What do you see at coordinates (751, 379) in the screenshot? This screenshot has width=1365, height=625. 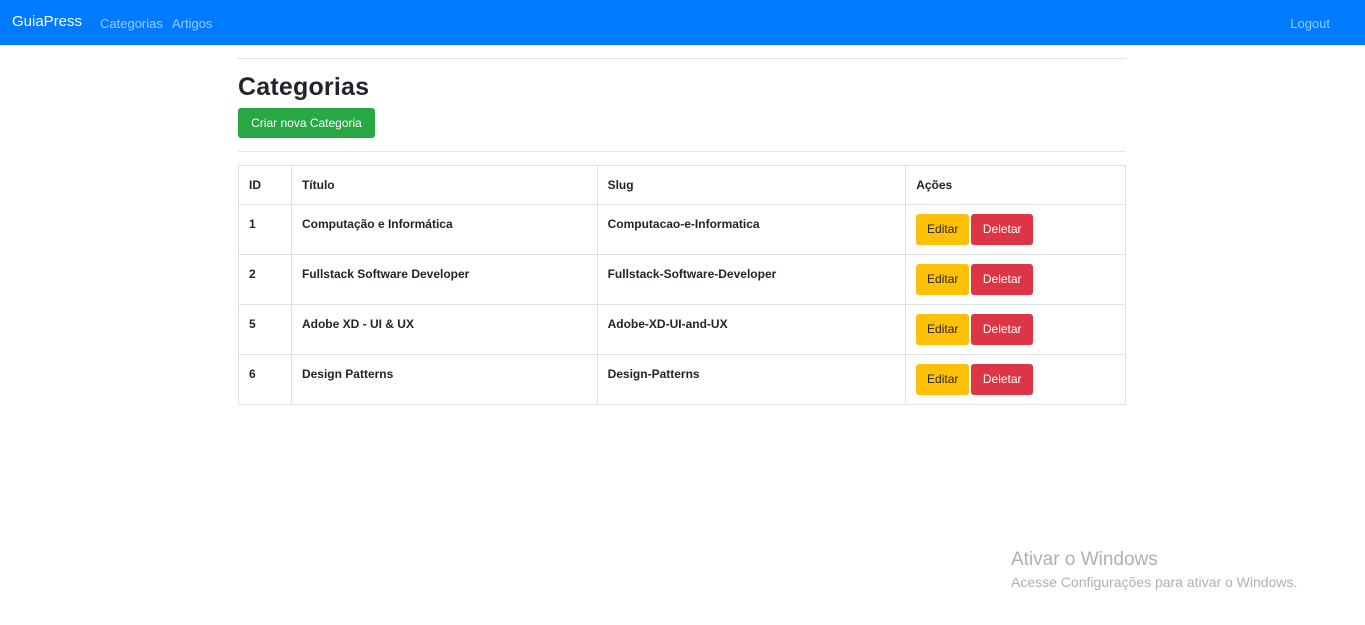 I see `cell-slug: Design-Patterns` at bounding box center [751, 379].